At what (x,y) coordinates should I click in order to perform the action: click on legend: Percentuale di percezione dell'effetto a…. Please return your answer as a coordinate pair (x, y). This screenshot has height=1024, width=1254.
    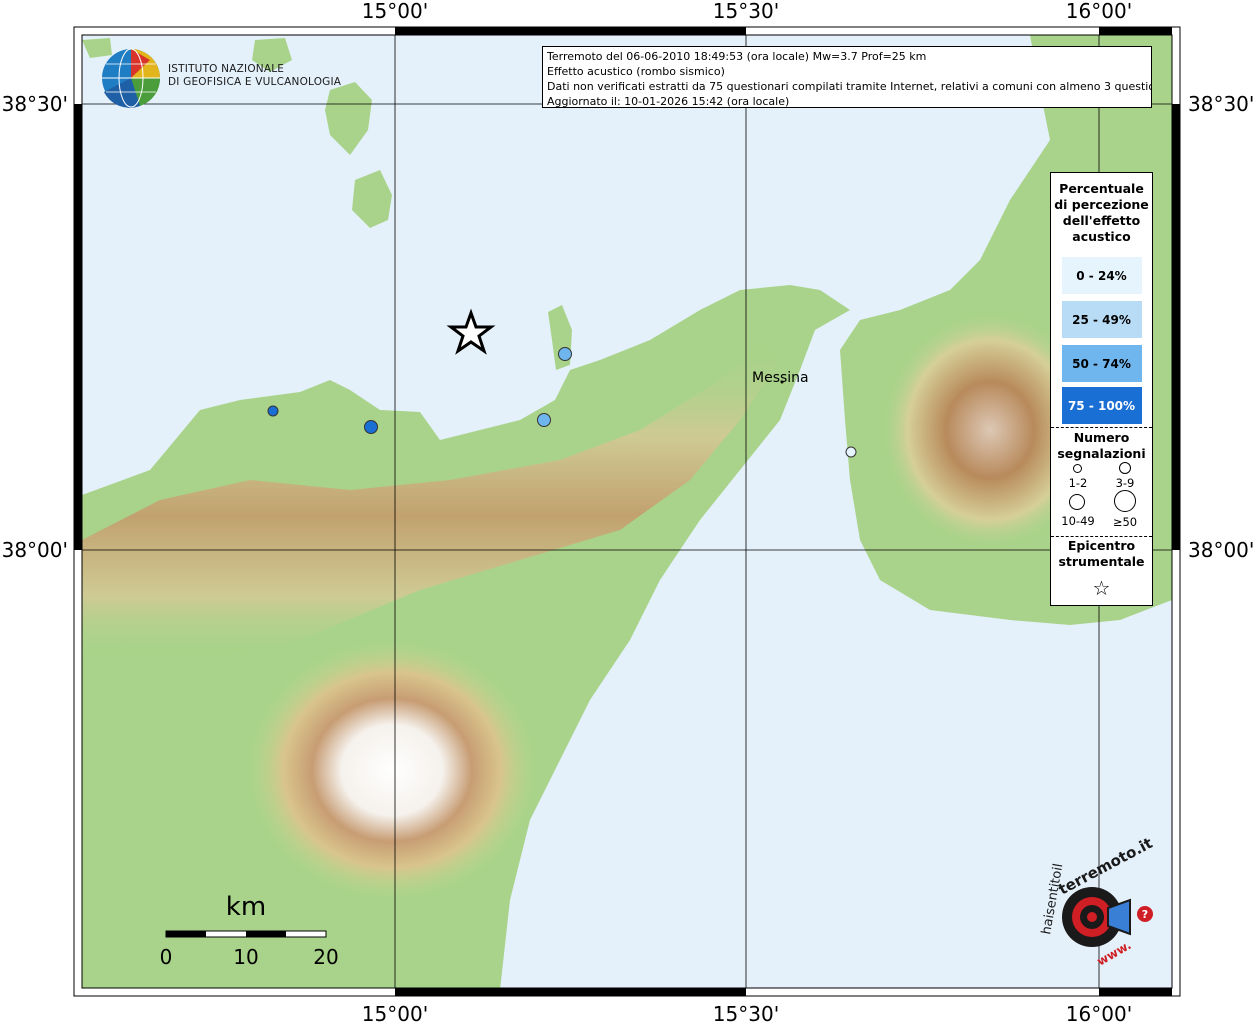
    Looking at the image, I should click on (1101, 389).